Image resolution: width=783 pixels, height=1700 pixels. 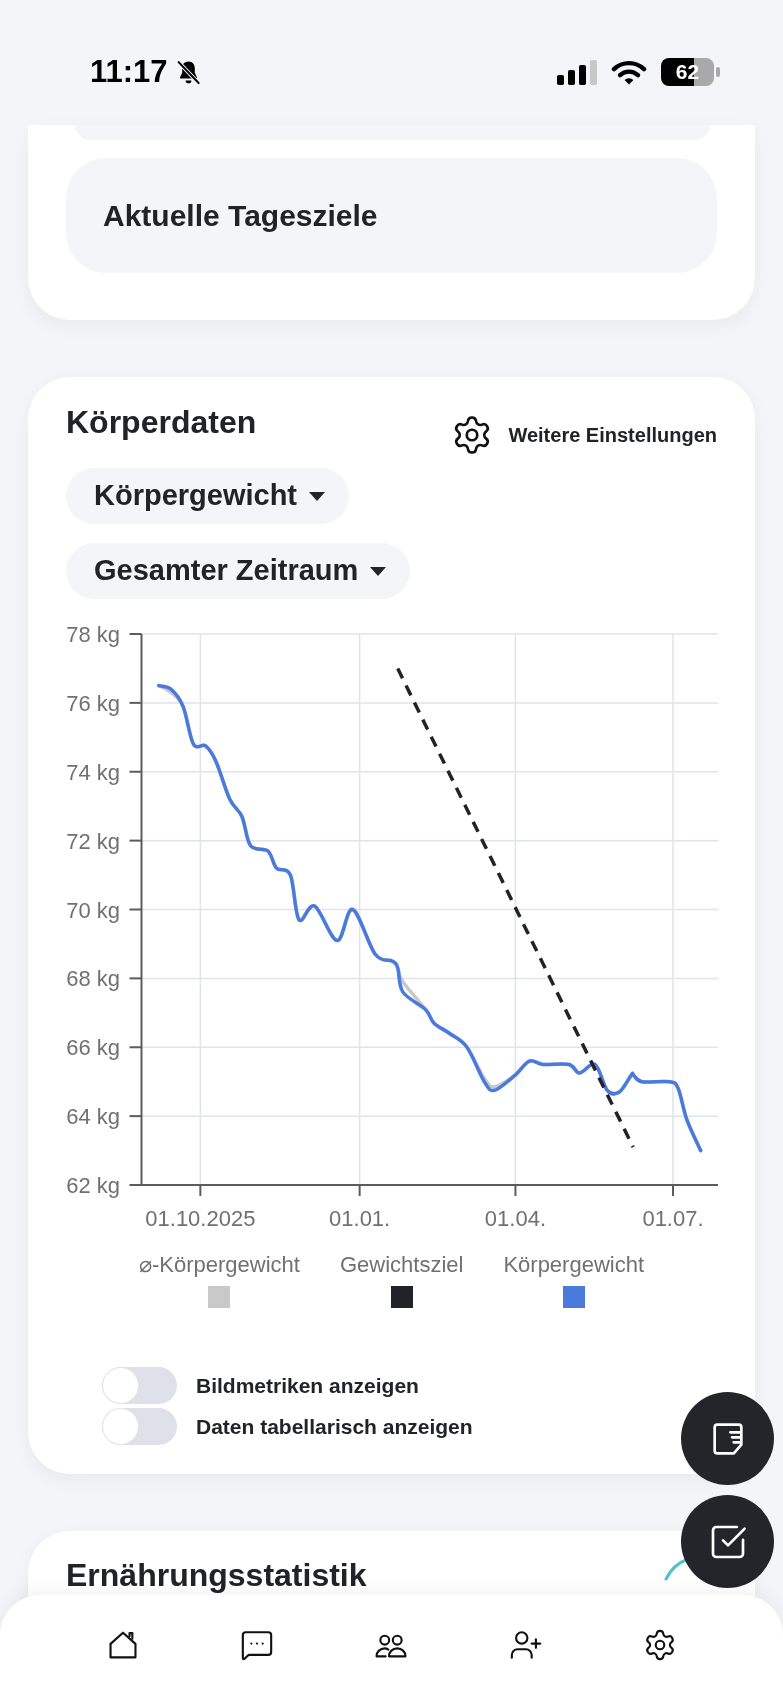 What do you see at coordinates (93, 772) in the screenshot?
I see `y-axis-label: 74 kg` at bounding box center [93, 772].